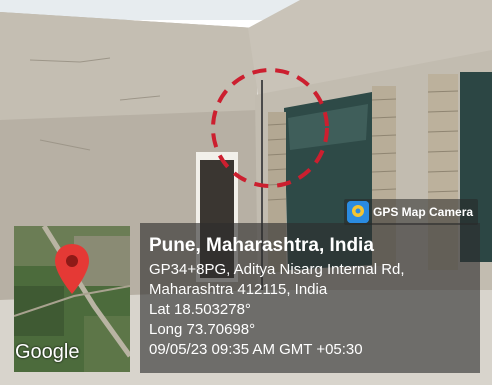 This screenshot has width=492, height=385. What do you see at coordinates (238, 289) in the screenshot?
I see `address-line-2: Maharashtra 412115, India` at bounding box center [238, 289].